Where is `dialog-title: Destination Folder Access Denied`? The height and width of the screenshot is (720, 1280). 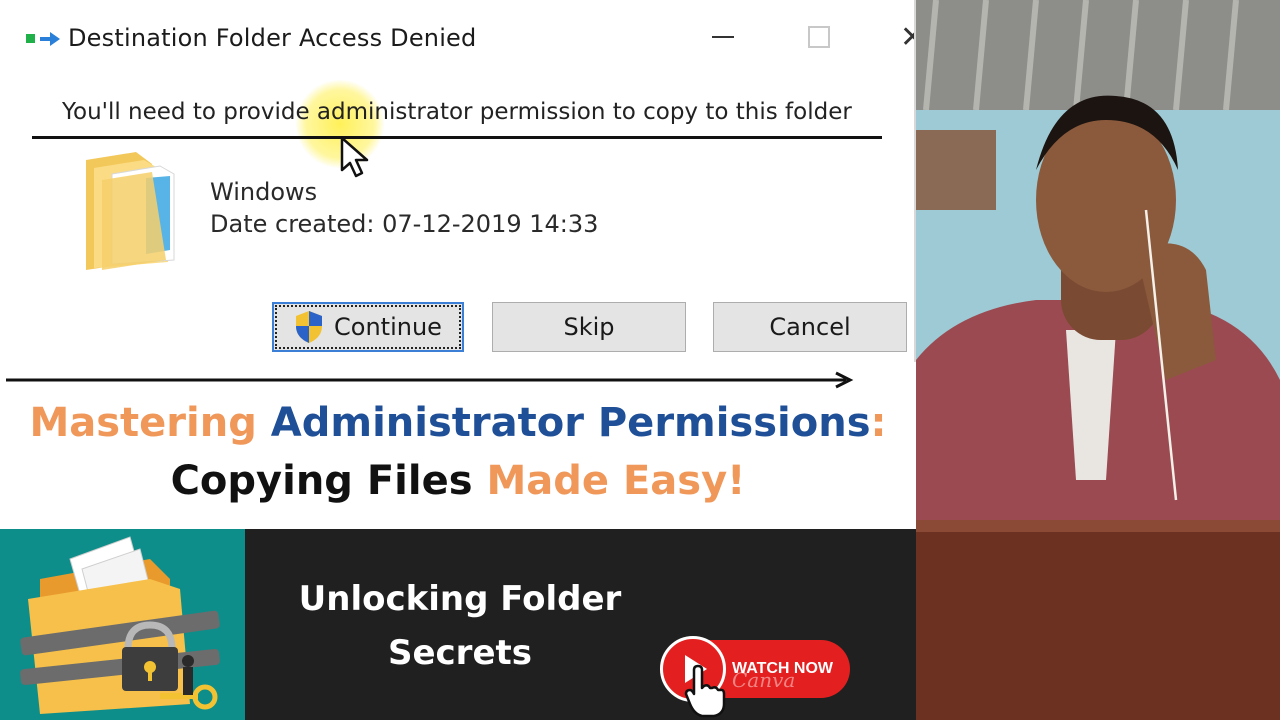
dialog-title: Destination Folder Access Denied is located at coordinates (272, 38).